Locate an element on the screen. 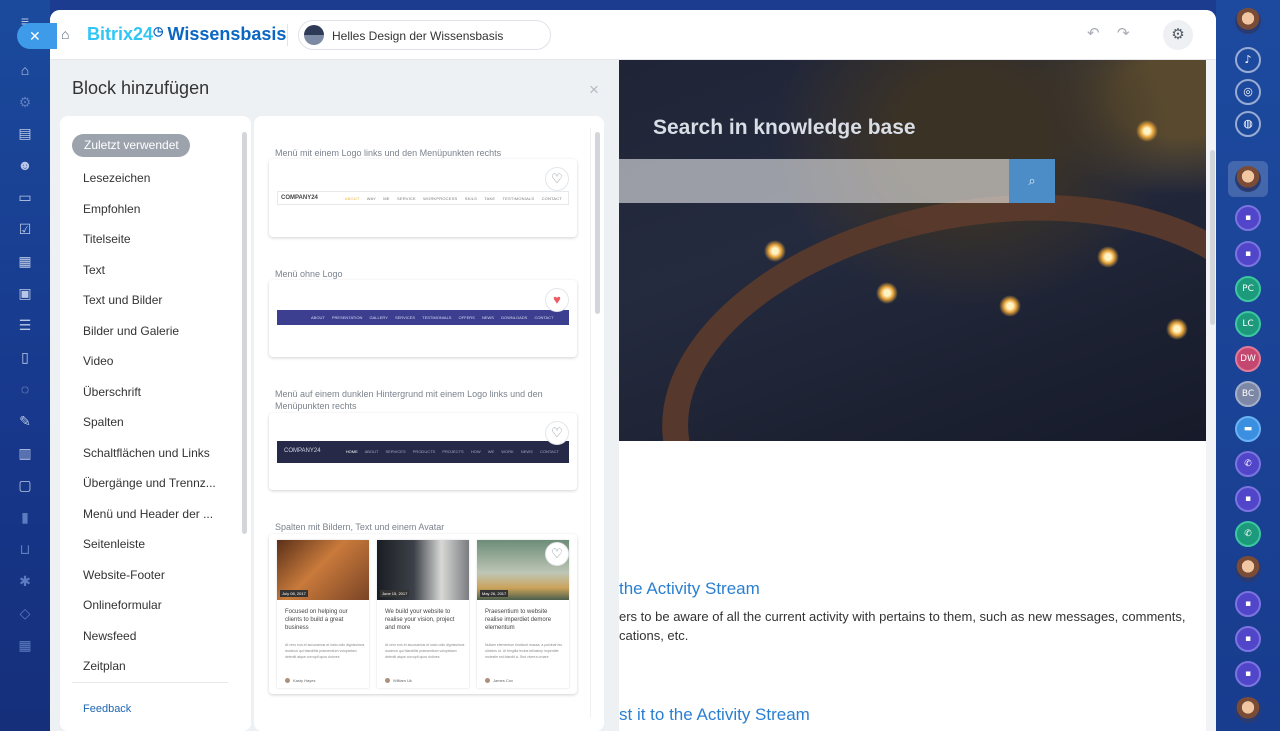 Image resolution: width=1280 pixels, height=731 pixels. column-author: William Uk is located at coordinates (398, 680).